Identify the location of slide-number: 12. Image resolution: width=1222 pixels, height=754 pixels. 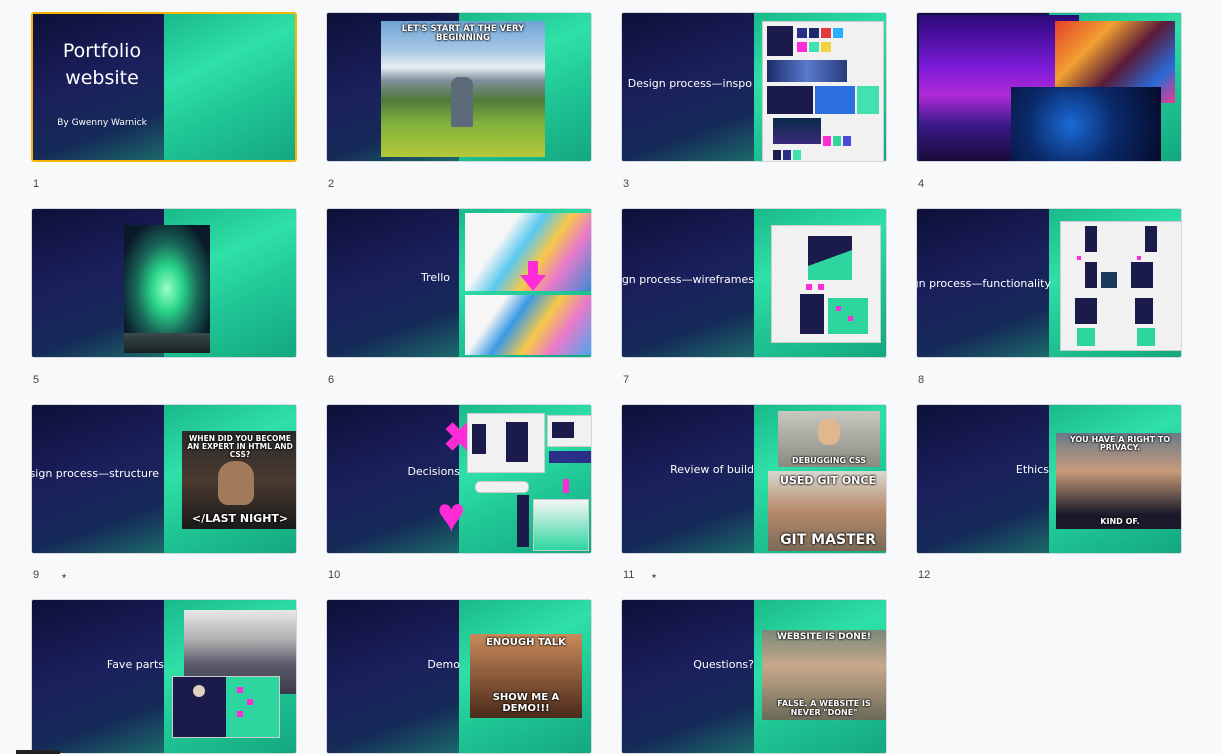
(924, 575).